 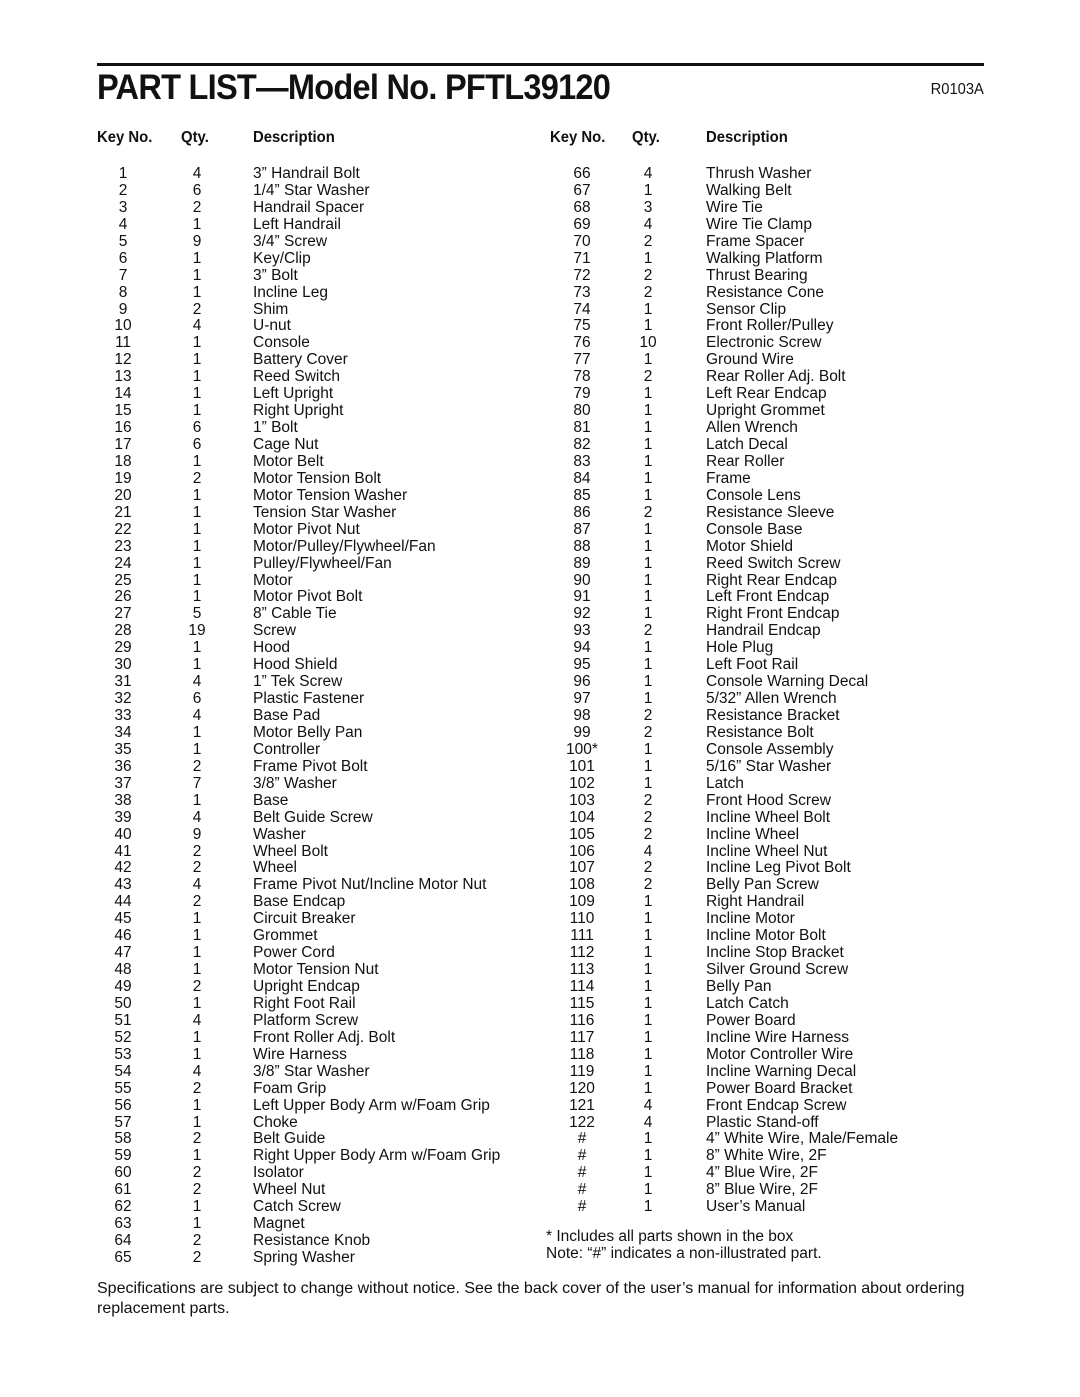 I want to click on part-description: Resistance Bracket, so click(x=773, y=715).